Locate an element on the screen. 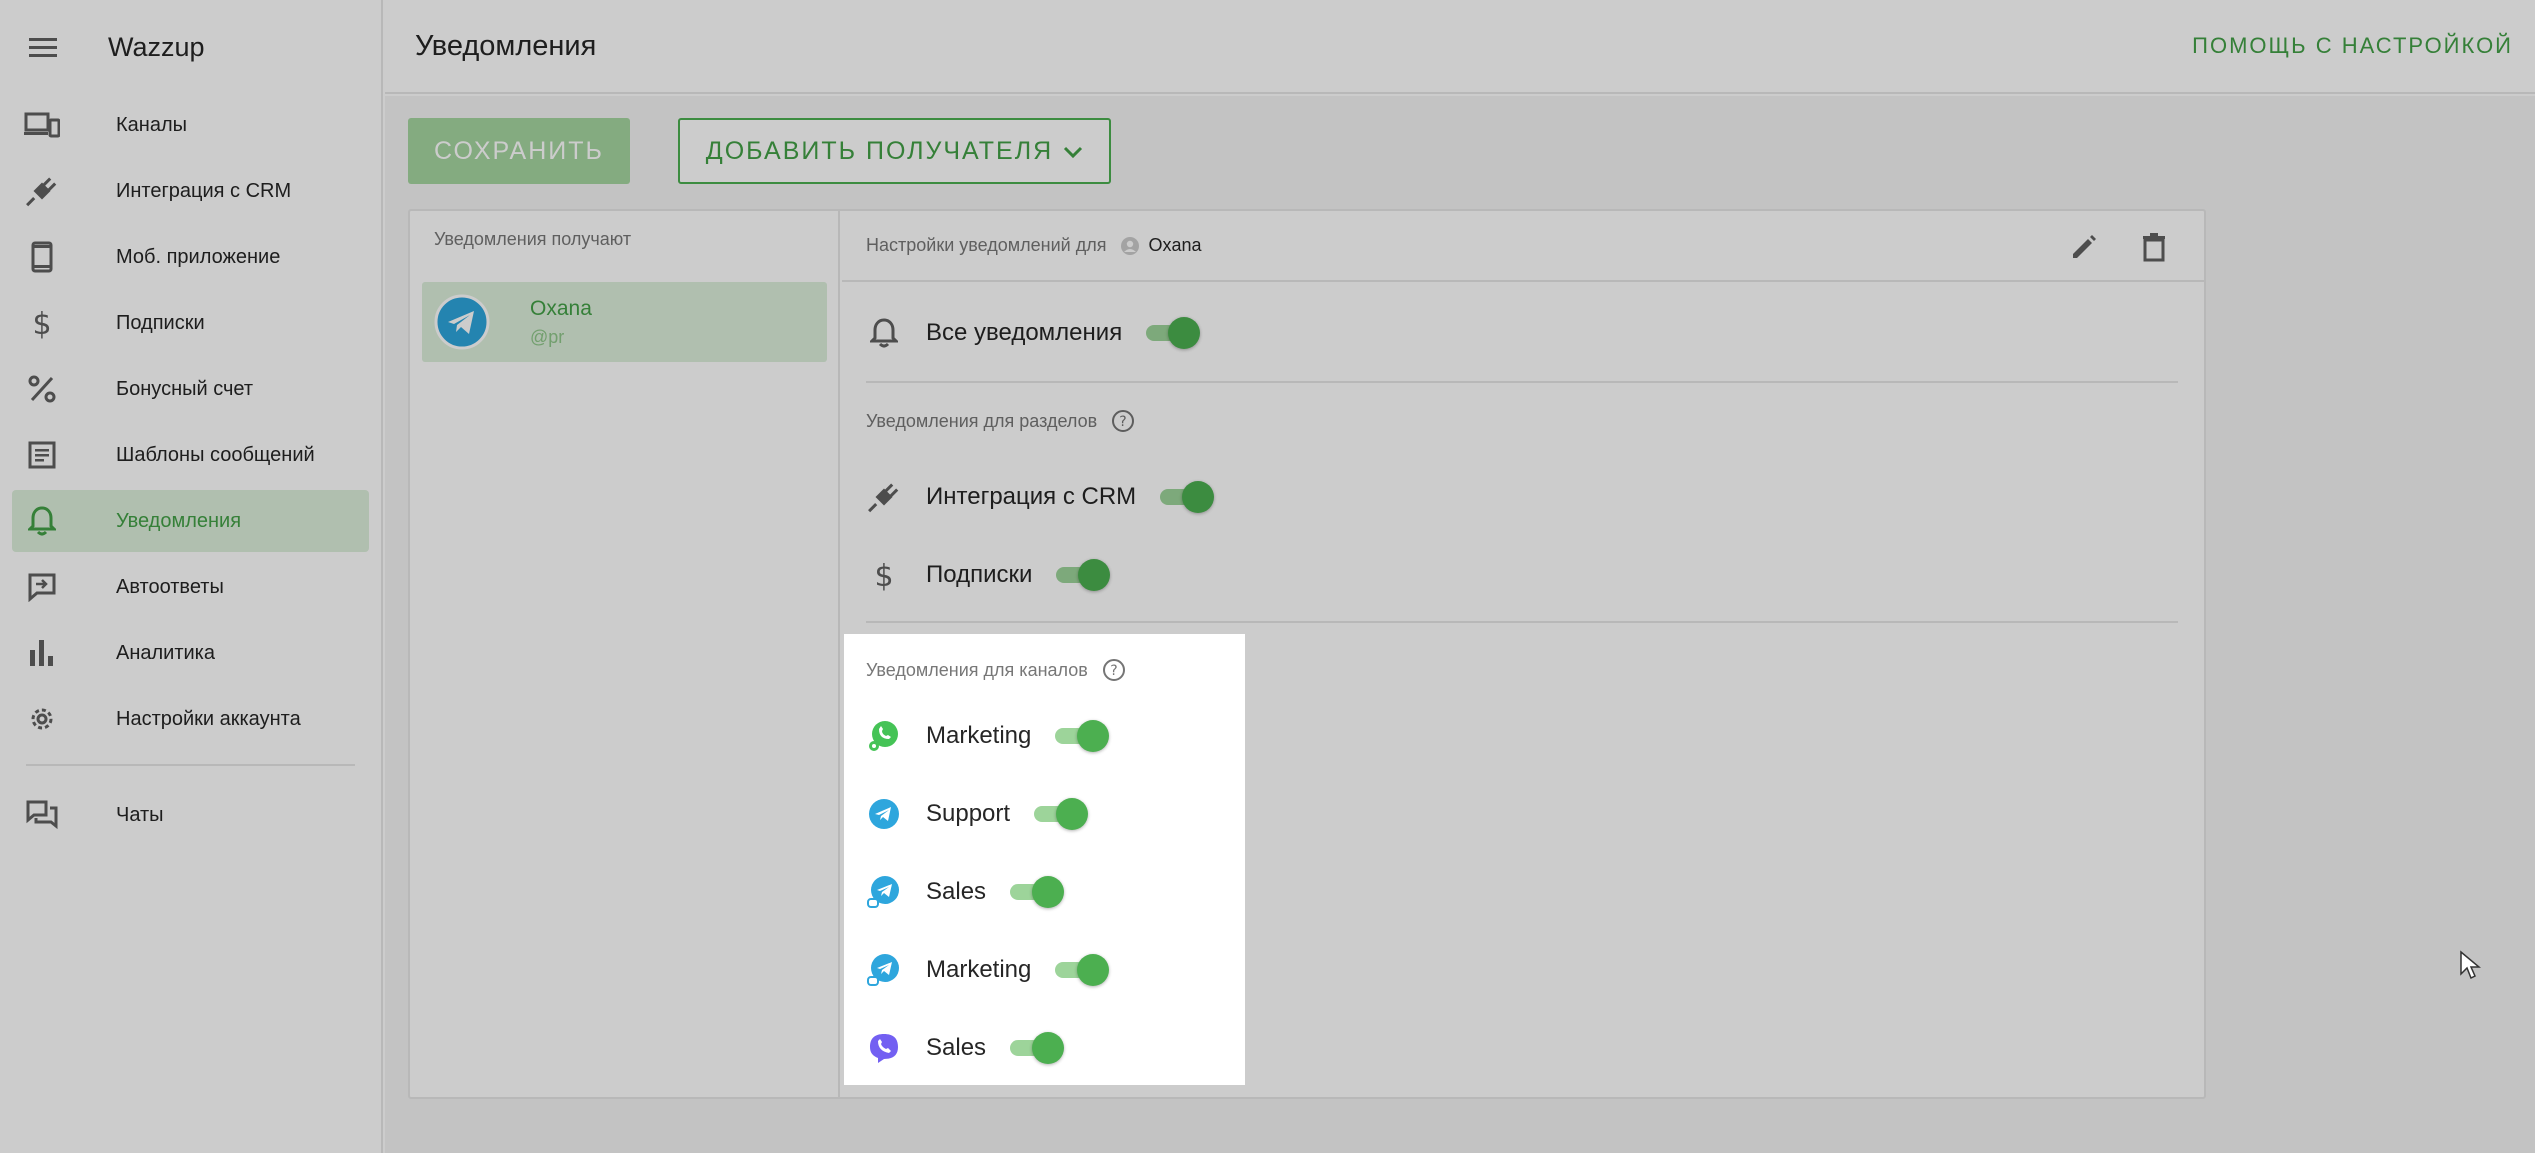  brand-name: Wazzup is located at coordinates (156, 46).